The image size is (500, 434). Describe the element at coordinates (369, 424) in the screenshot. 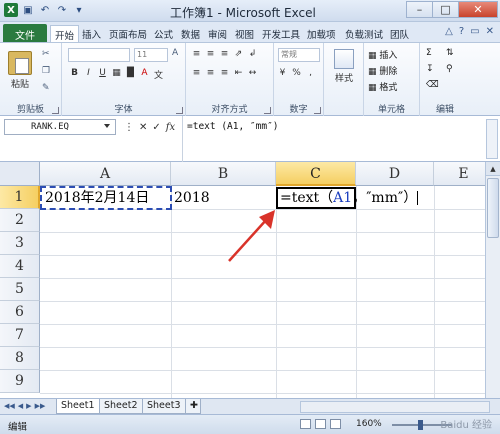

I see `zoom-level: 160%` at that location.